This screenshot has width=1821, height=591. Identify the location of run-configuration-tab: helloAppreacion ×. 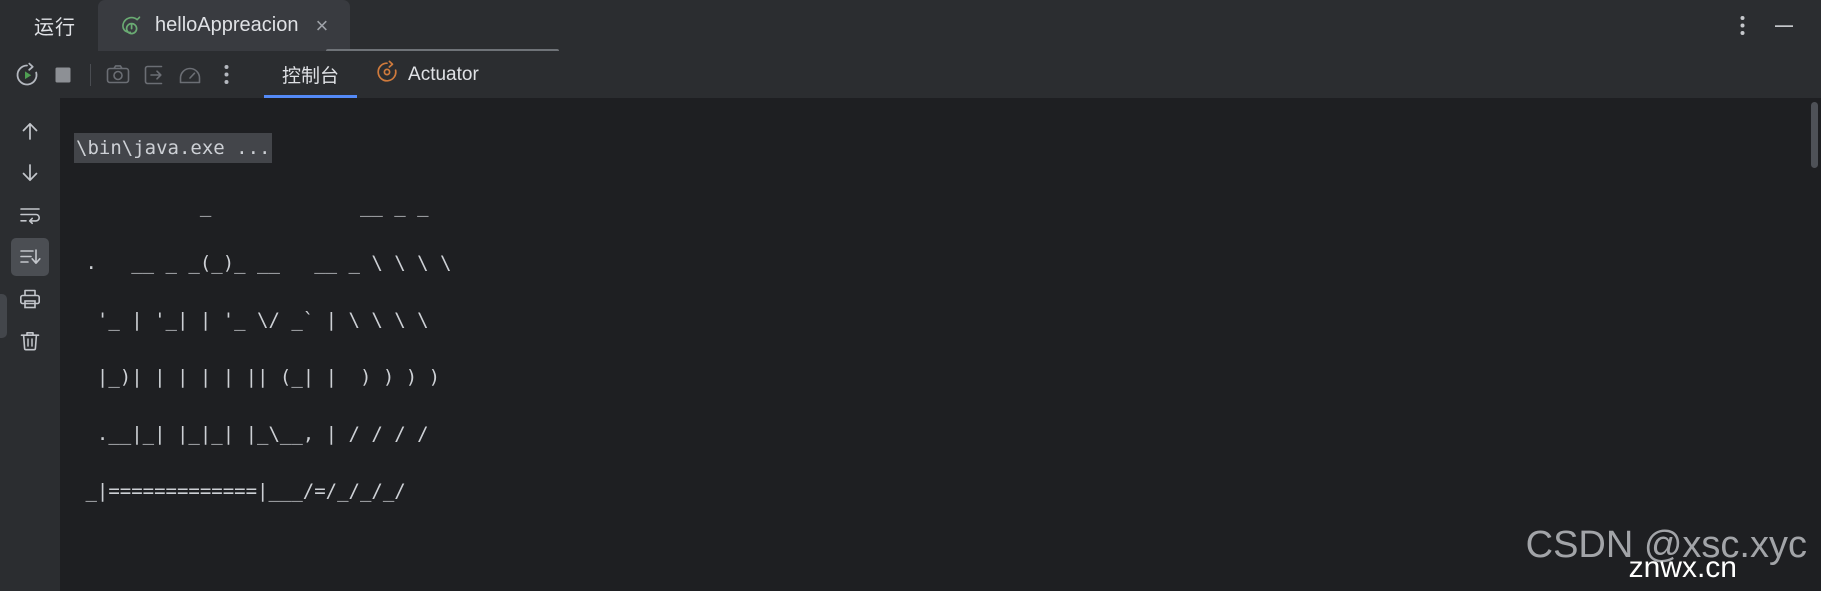
(224, 25).